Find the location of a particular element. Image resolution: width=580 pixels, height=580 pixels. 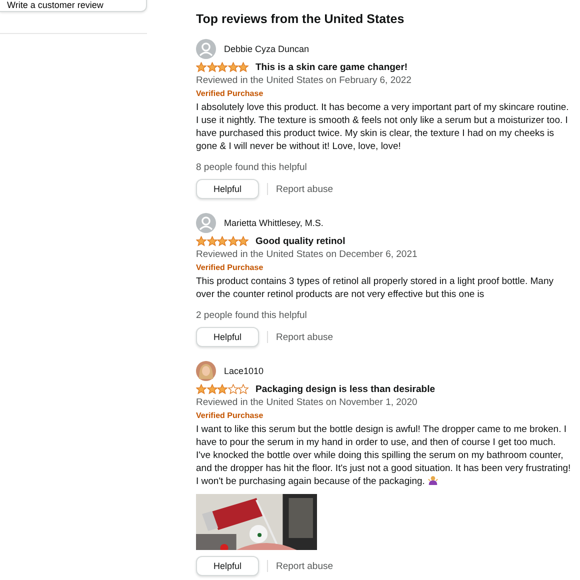

review-date: Reviewed in the United States on December 6, 2021 is located at coordinates (307, 254).